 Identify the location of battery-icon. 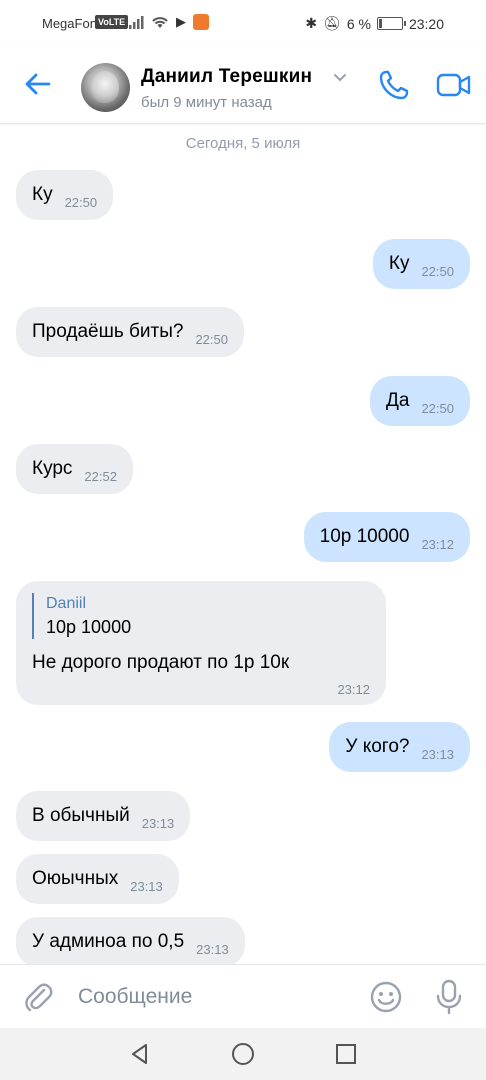
(391, 23).